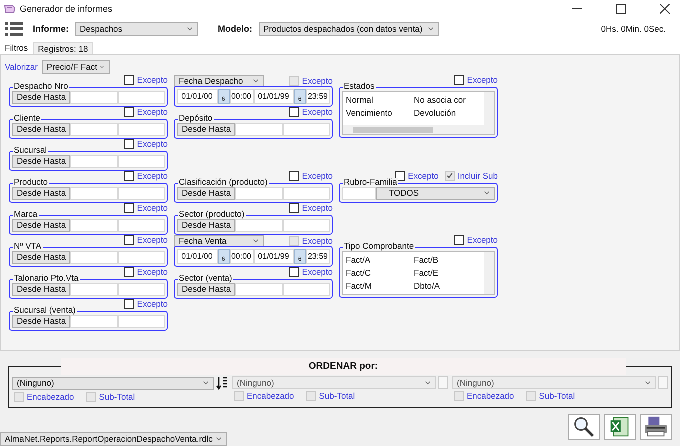 This screenshot has height=446, width=680. I want to click on search-button, so click(584, 427).